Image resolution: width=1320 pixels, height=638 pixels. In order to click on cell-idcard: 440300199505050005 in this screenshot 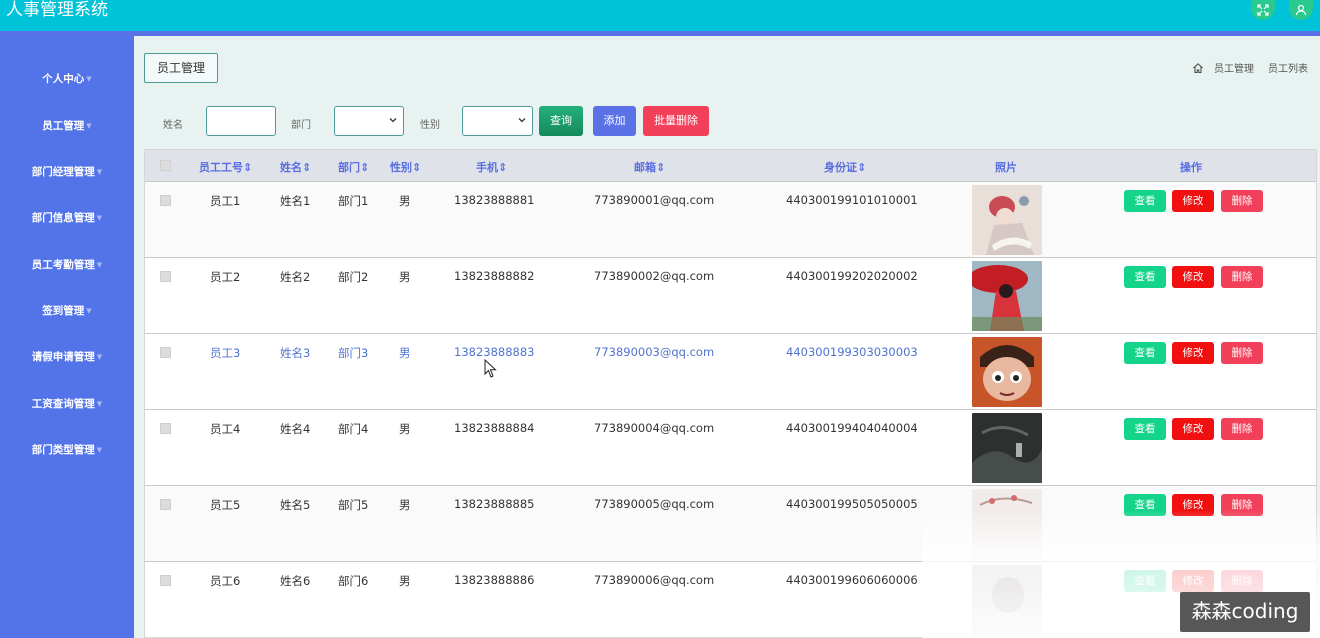, I will do `click(852, 504)`.